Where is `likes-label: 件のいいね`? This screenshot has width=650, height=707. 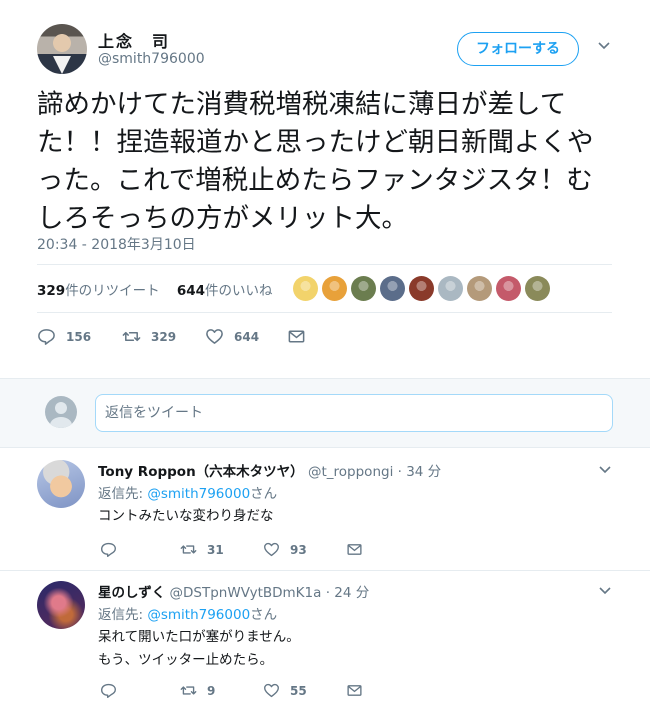 likes-label: 件のいいね is located at coordinates (239, 291).